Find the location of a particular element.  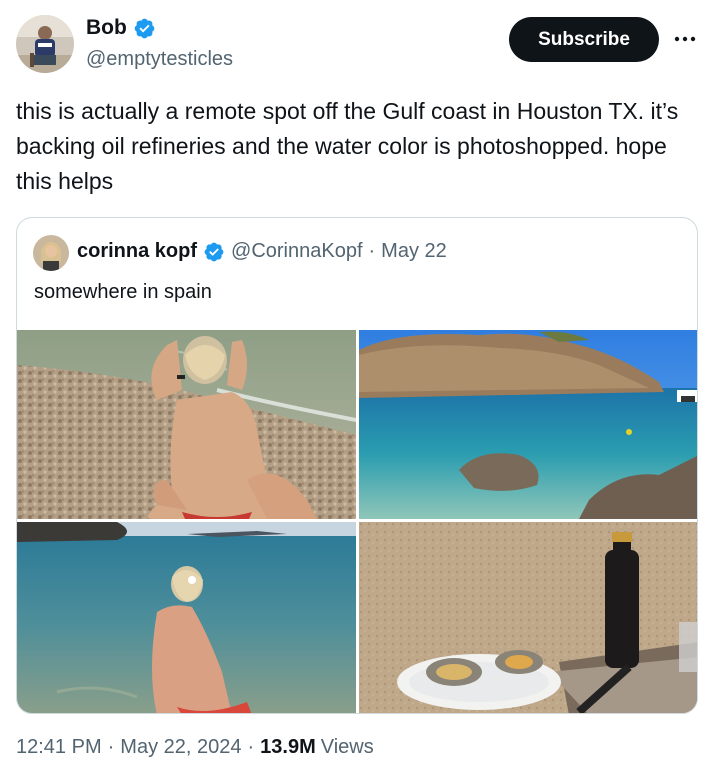

author-handle: @emptytesticles is located at coordinates (159, 59).